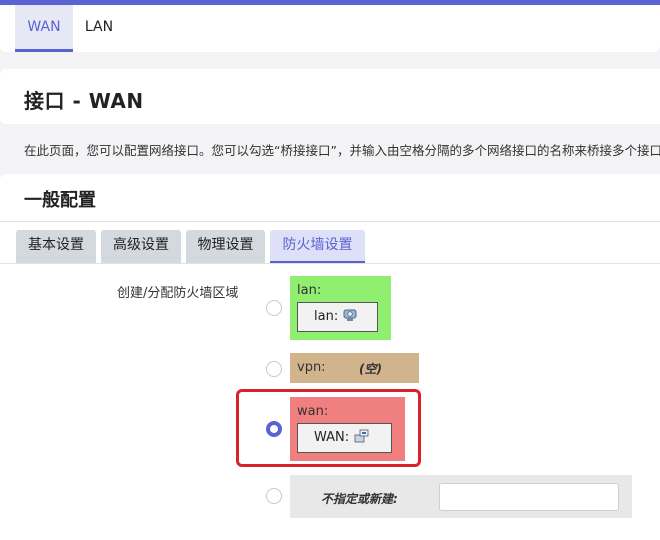  Describe the element at coordinates (178, 293) in the screenshot. I see `firewall-zone-label: 创建/分配防火墙区域` at that location.